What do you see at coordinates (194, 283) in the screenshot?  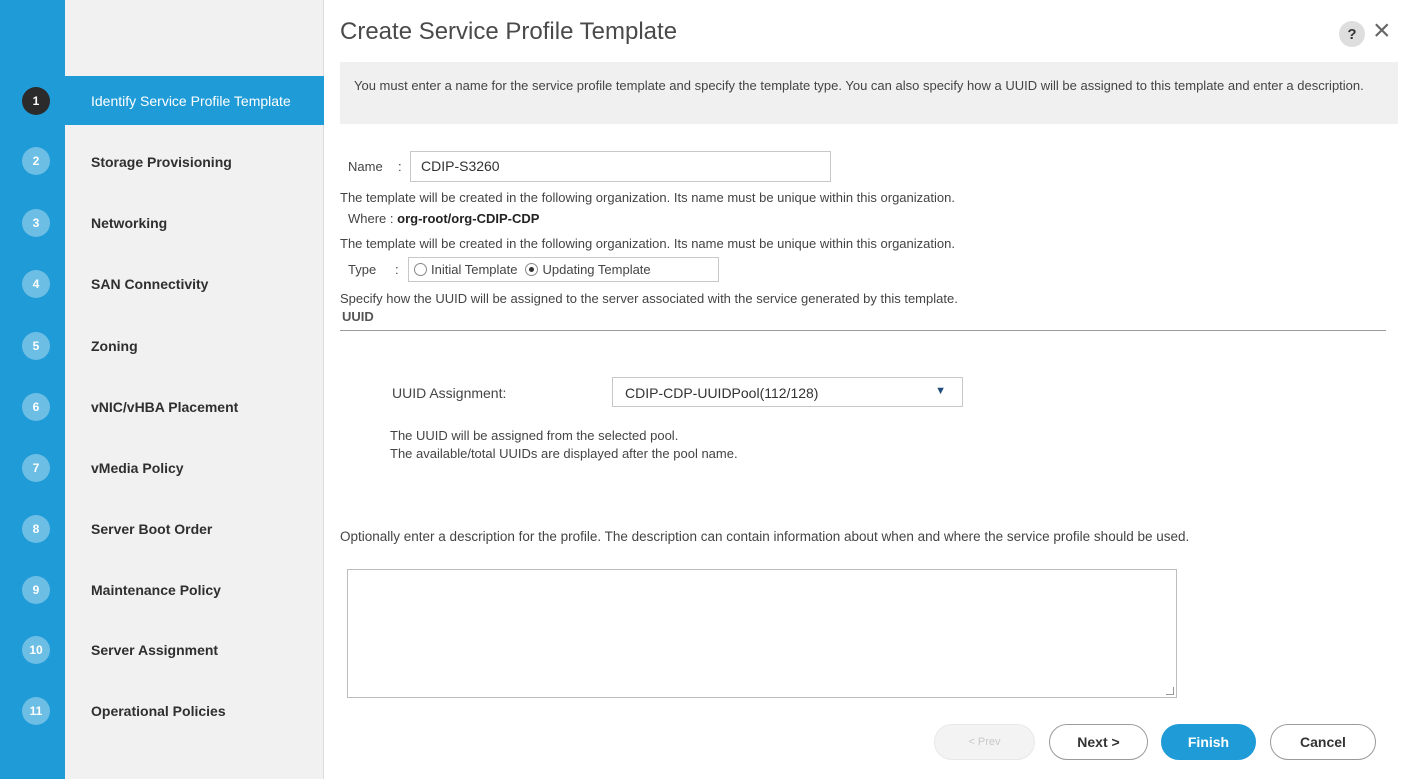 I see `step-san-connectivity: SAN Connectivity` at bounding box center [194, 283].